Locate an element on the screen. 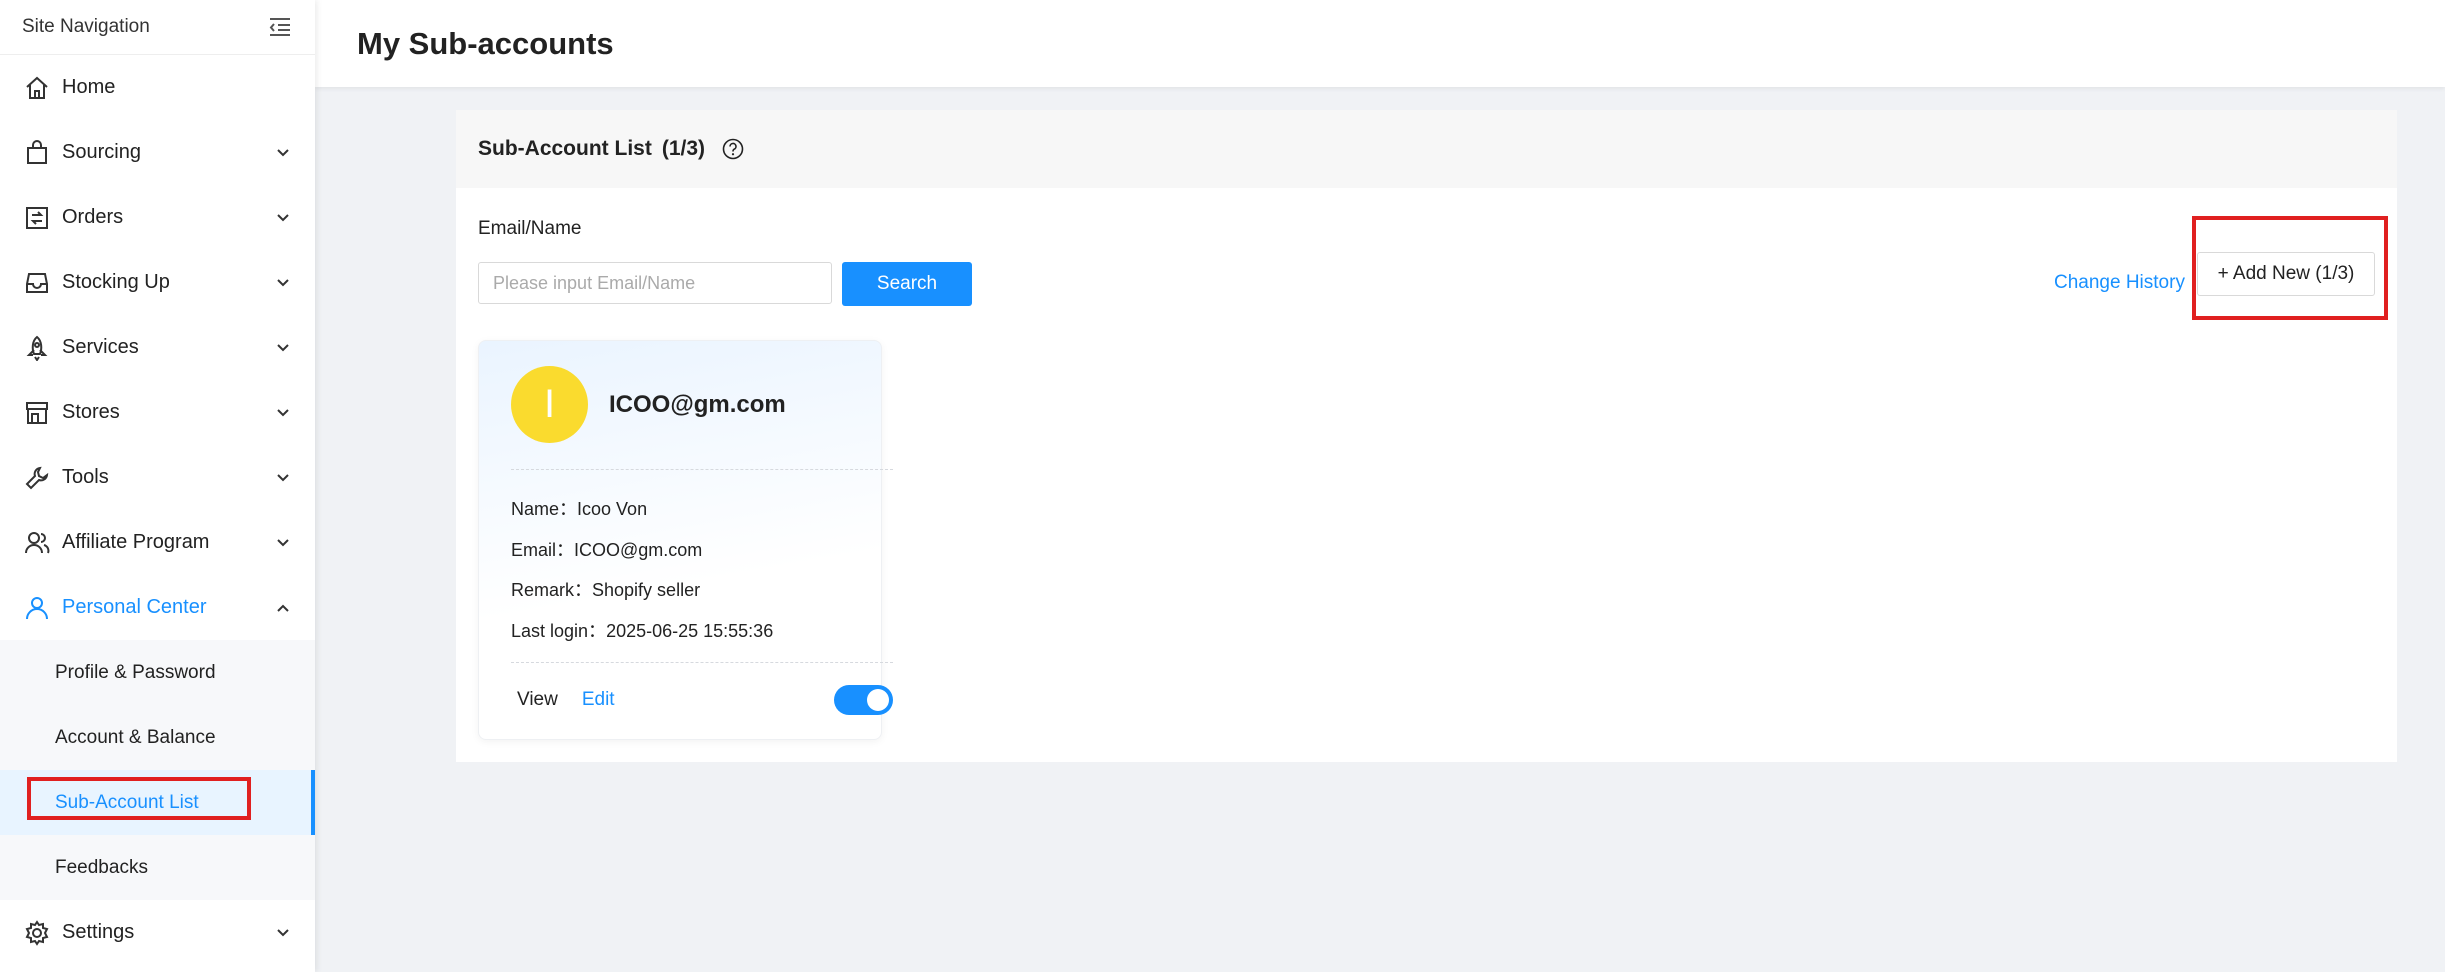 This screenshot has width=2445, height=972. account-last-login-row: Last login：2025-06-25 15:55:36 is located at coordinates (642, 630).